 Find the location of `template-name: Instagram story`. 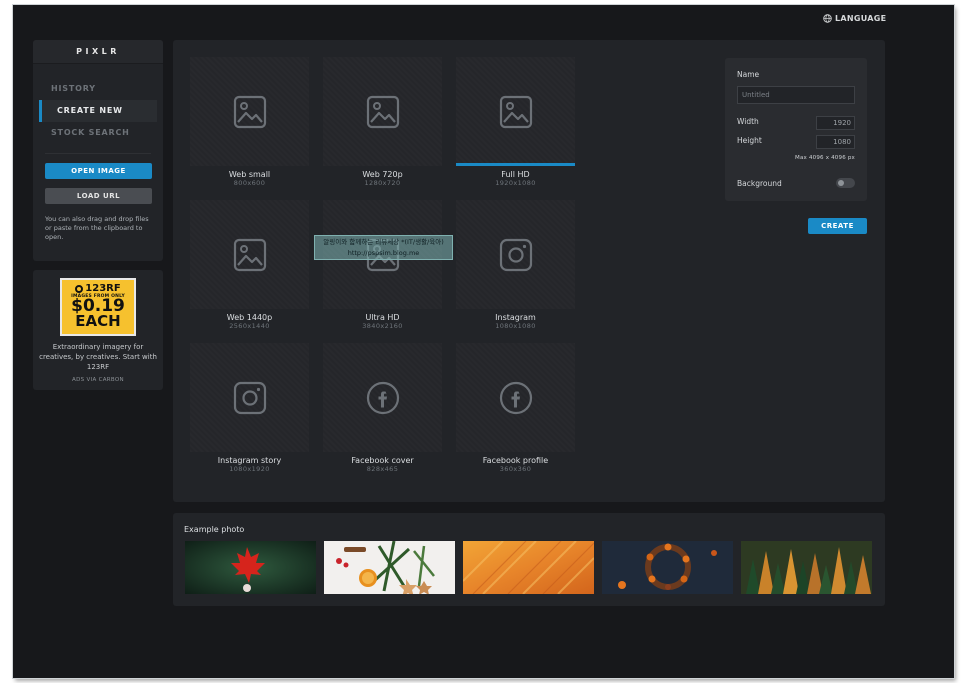

template-name: Instagram story is located at coordinates (249, 460).